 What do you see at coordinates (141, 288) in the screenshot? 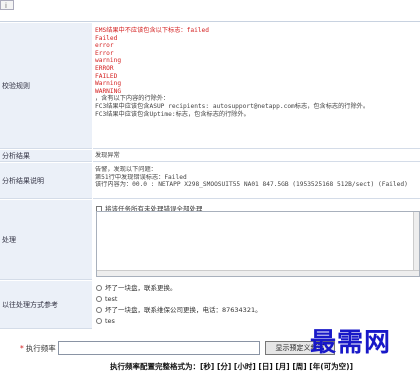
I see `reference-option-label: 坏了一块盘，联系更换。` at bounding box center [141, 288].